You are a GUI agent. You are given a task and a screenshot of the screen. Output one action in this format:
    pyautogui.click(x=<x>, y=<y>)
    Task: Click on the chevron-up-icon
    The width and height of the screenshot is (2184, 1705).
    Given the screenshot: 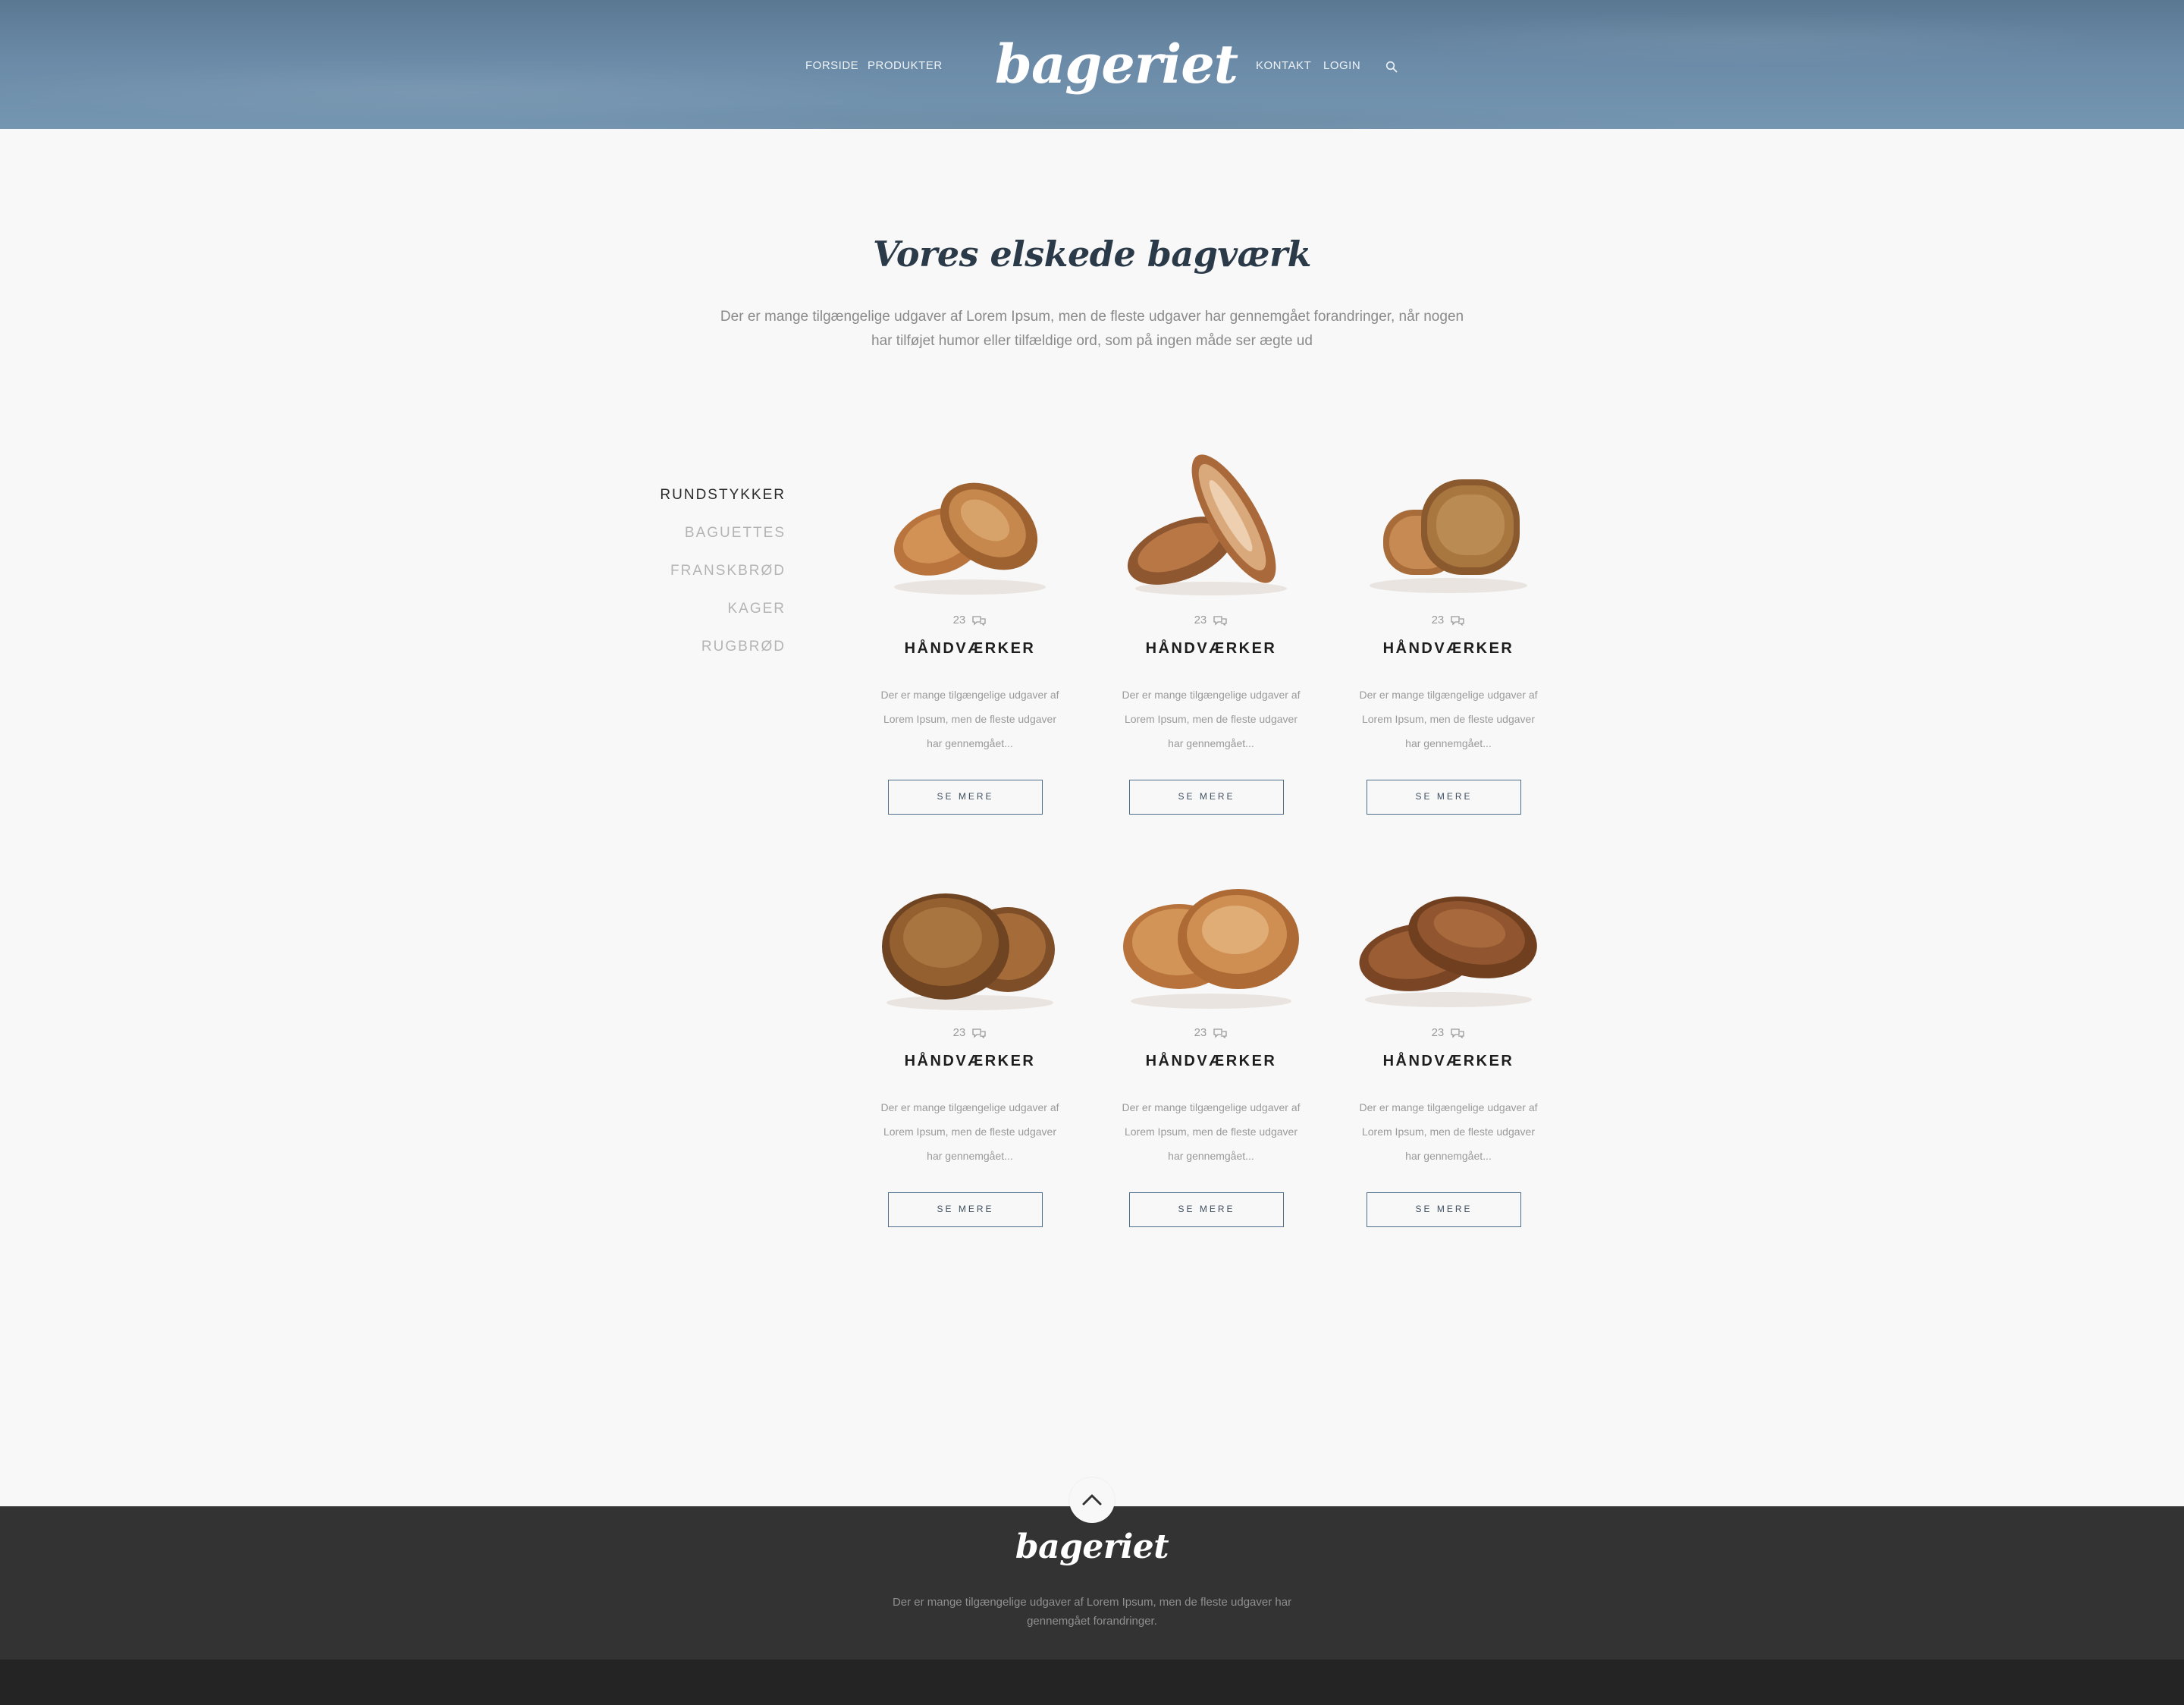 What is the action you would take?
    pyautogui.click(x=1092, y=1500)
    